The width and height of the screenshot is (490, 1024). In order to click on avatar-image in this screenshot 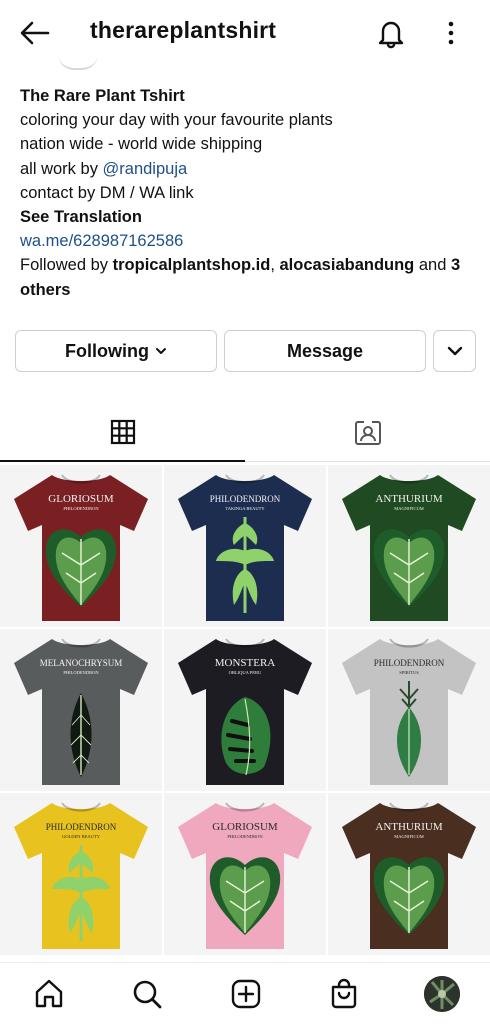, I will do `click(442, 994)`.